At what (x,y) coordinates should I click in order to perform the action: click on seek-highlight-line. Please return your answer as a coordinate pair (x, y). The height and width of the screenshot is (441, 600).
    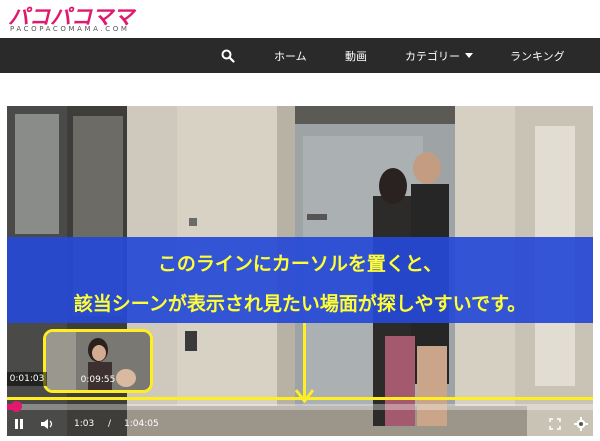
    Looking at the image, I should click on (300, 398).